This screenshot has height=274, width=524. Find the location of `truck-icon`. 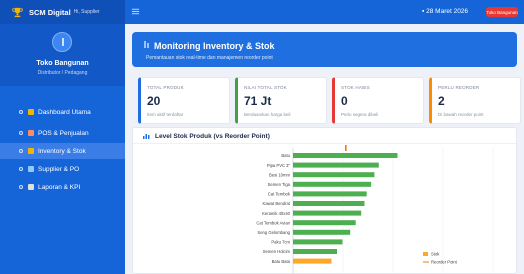

truck-icon is located at coordinates (31, 169).